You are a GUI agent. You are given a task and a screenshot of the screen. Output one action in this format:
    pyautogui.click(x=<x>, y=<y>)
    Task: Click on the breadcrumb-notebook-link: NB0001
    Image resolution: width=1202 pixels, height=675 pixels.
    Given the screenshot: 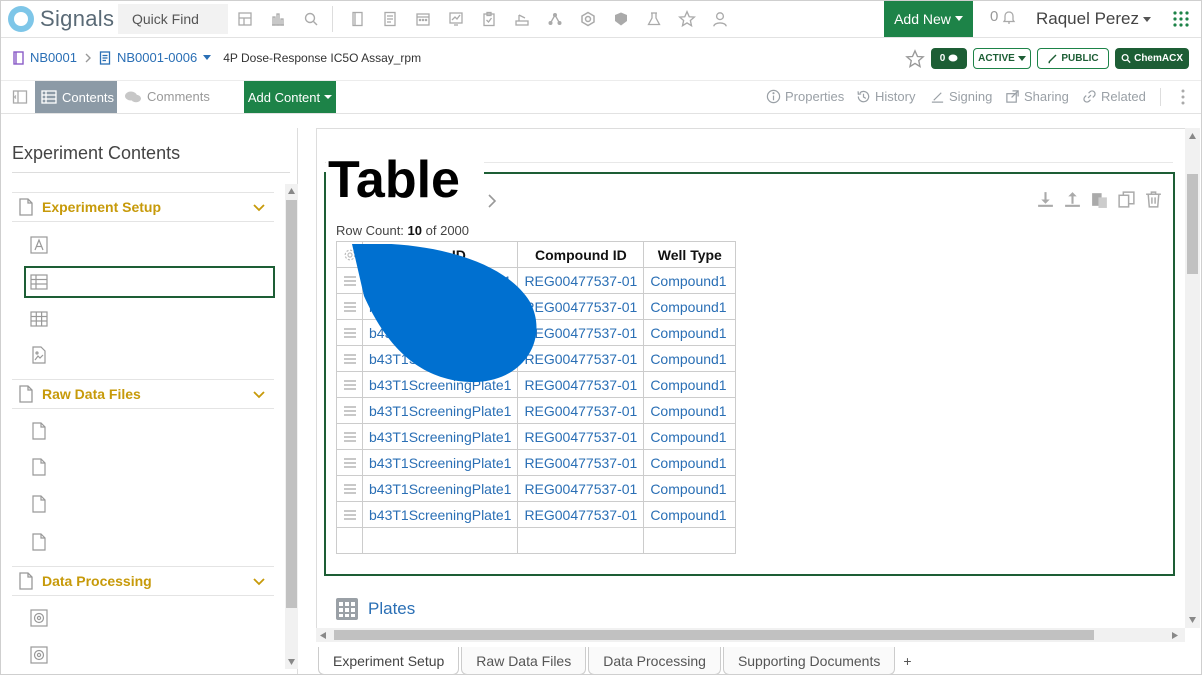 What is the action you would take?
    pyautogui.click(x=53, y=57)
    